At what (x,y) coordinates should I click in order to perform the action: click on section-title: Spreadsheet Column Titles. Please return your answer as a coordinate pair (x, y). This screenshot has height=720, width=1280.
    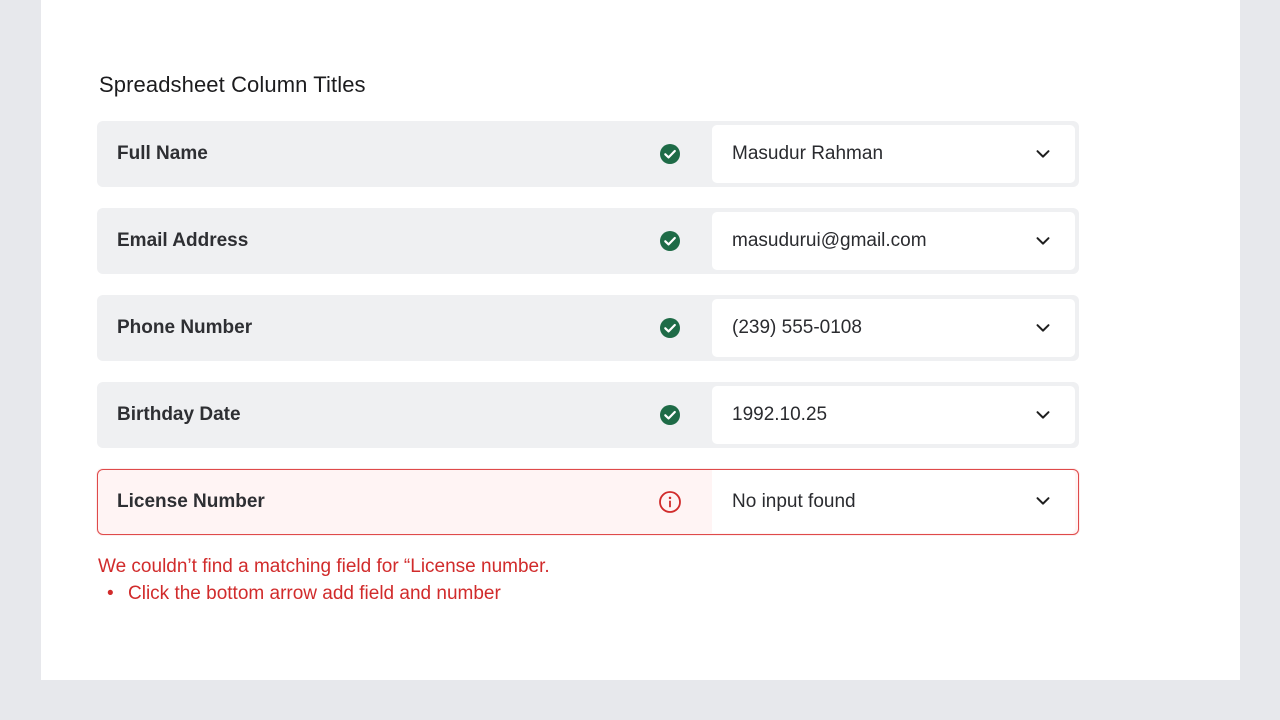
    Looking at the image, I should click on (232, 84).